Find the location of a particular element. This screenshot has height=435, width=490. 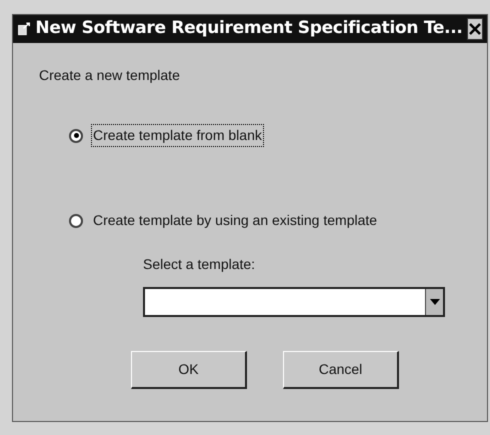

template-dropdown is located at coordinates (294, 302).